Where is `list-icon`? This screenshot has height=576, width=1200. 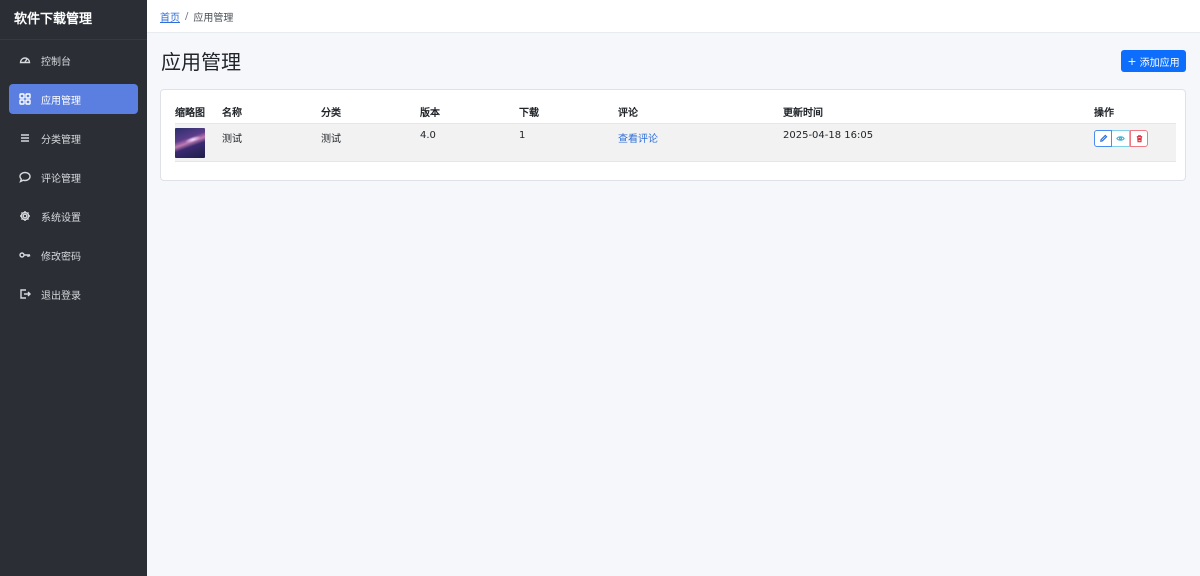
list-icon is located at coordinates (25, 138).